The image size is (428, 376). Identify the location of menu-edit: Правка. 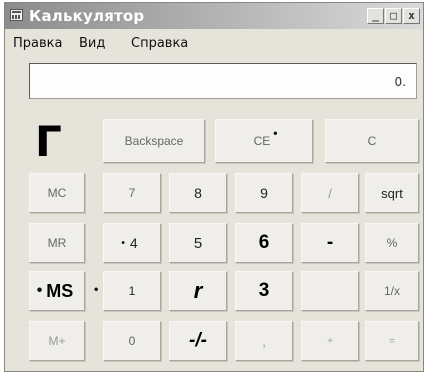
(37, 43).